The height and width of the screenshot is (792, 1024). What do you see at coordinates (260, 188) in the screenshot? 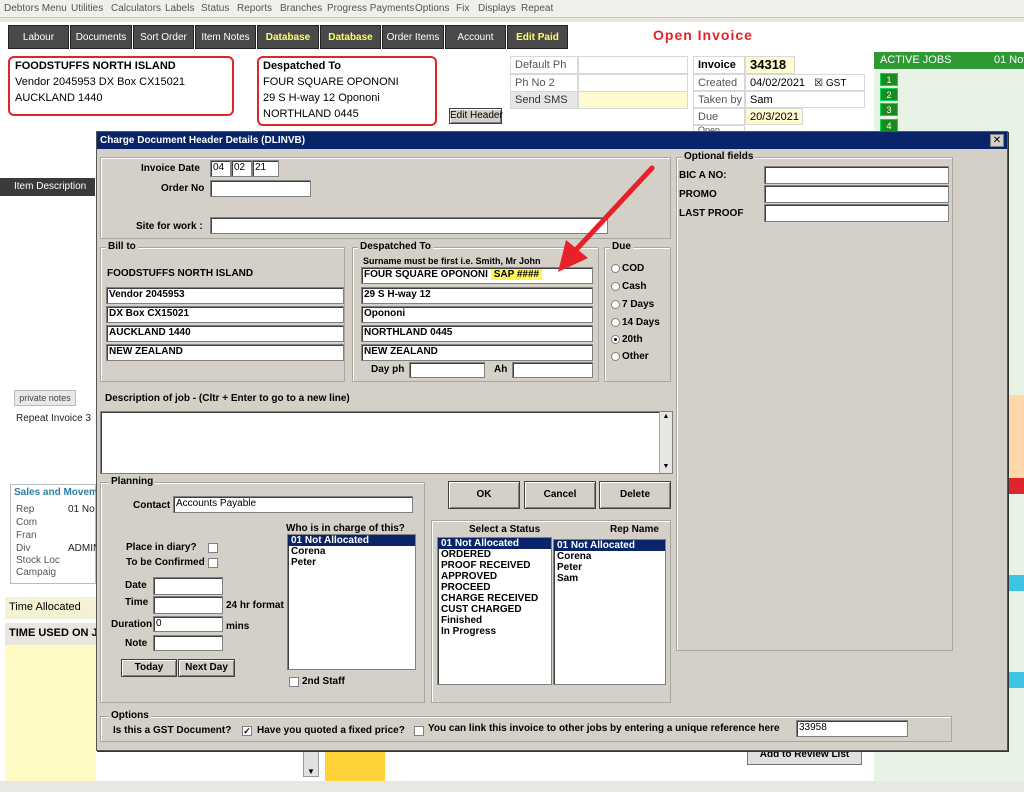
I see `order-no-field` at bounding box center [260, 188].